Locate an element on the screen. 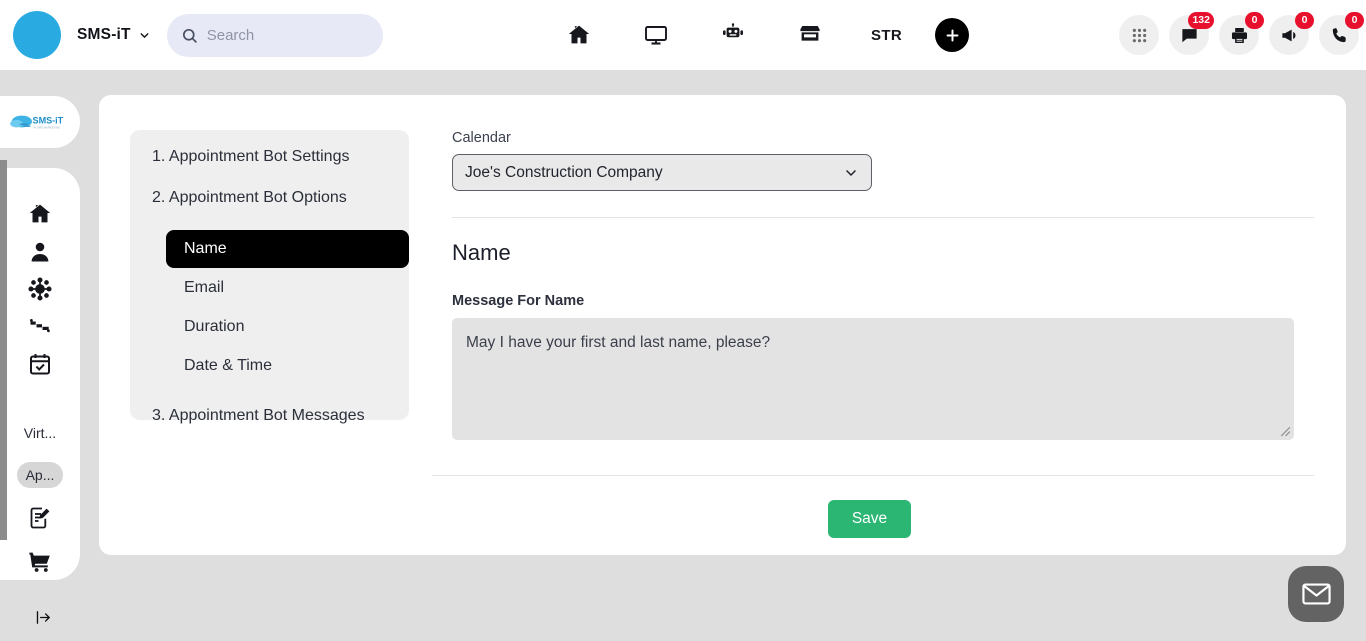 This screenshot has width=1366, height=641. apps-grid-button is located at coordinates (1139, 35).